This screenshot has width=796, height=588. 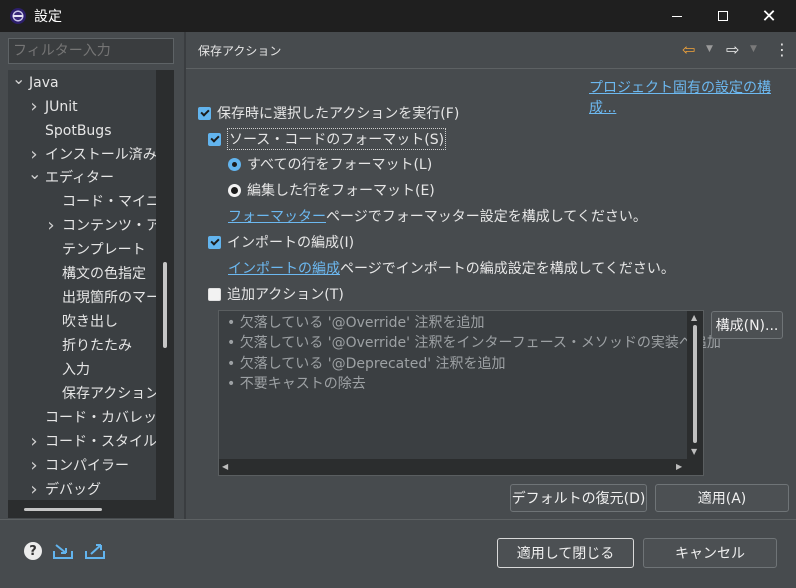 I want to click on eclipse-app-icon, so click(x=18, y=16).